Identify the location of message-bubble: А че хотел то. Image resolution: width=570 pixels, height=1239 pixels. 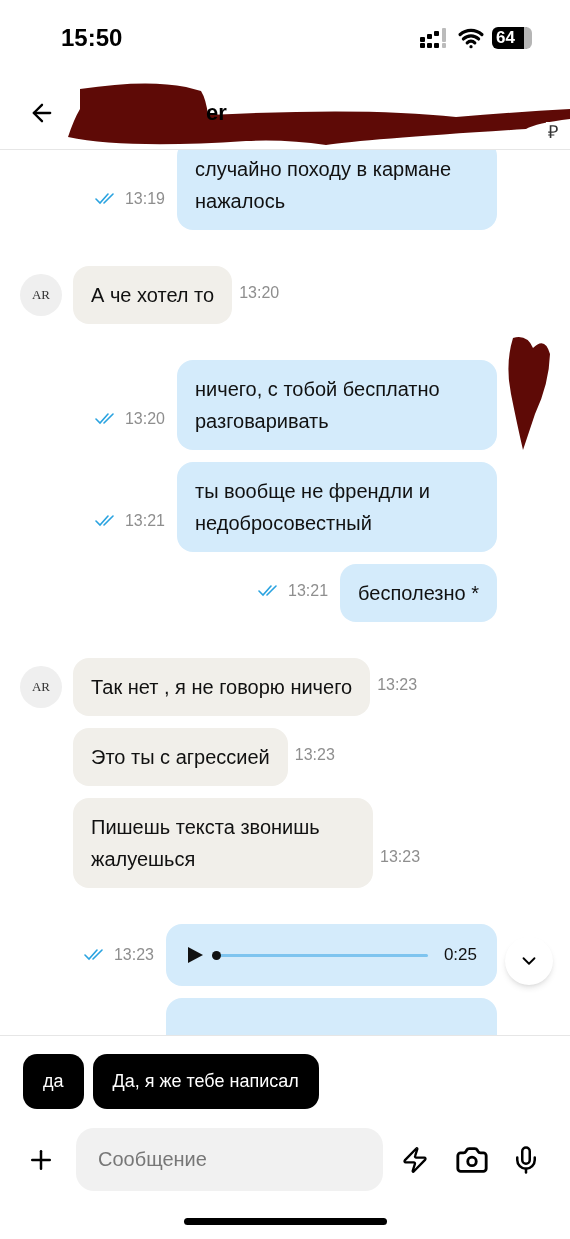
(153, 295).